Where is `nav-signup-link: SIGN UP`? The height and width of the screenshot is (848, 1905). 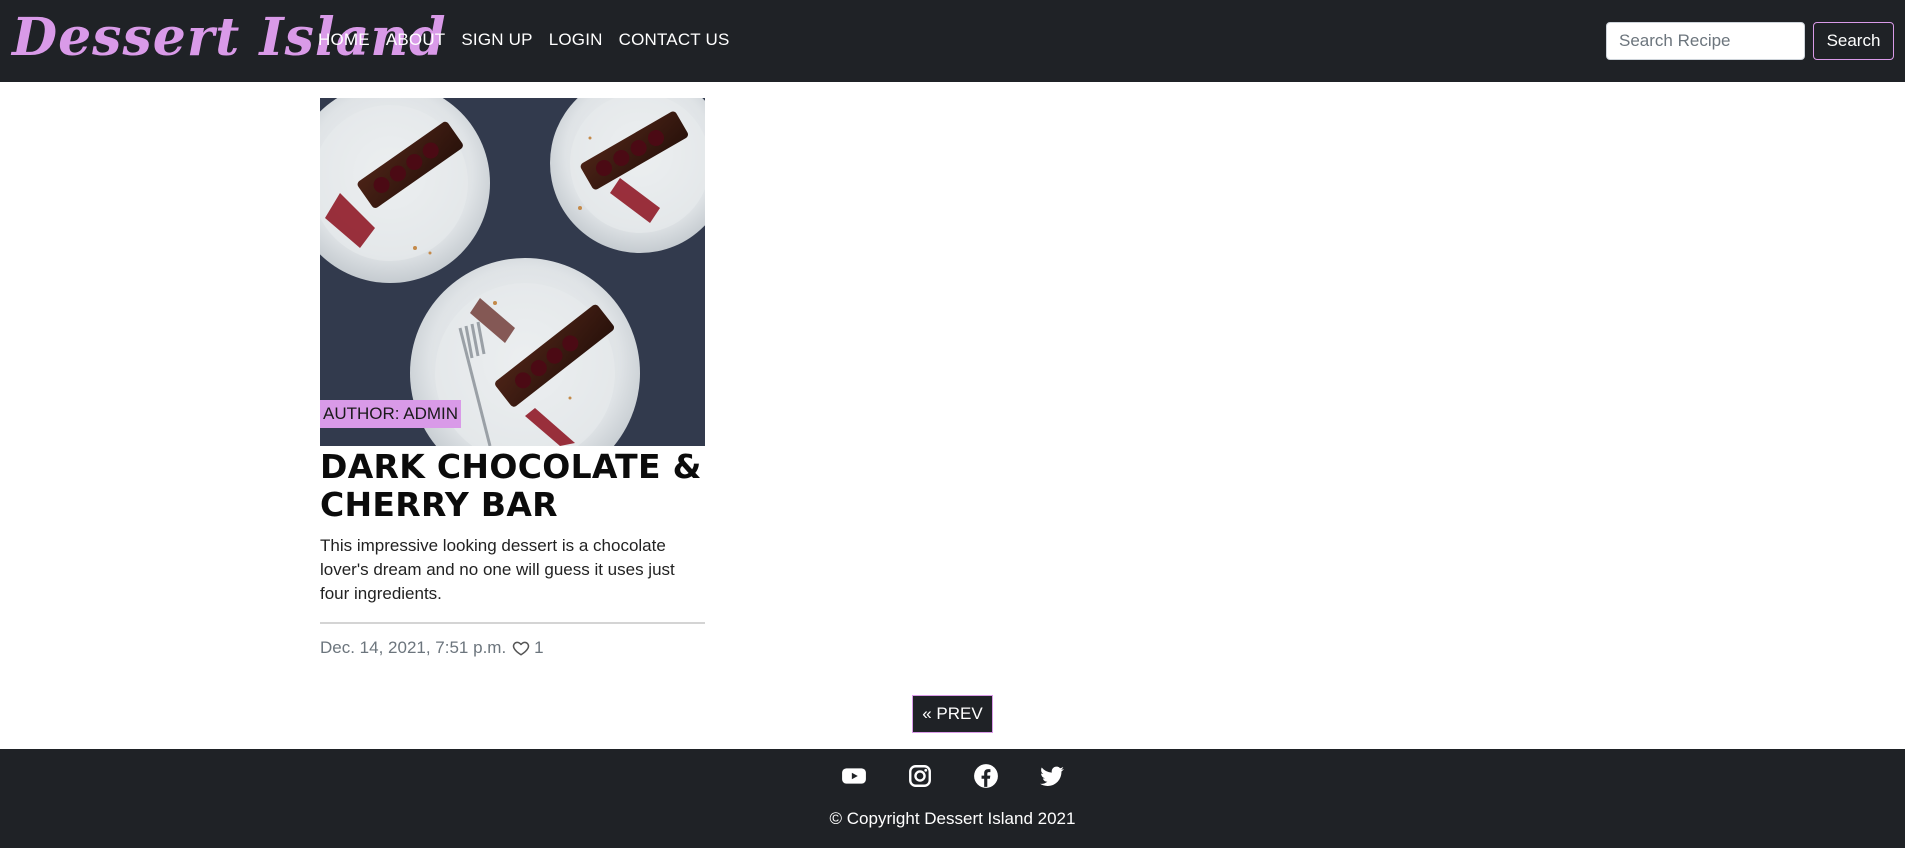
nav-signup-link: SIGN UP is located at coordinates (496, 40).